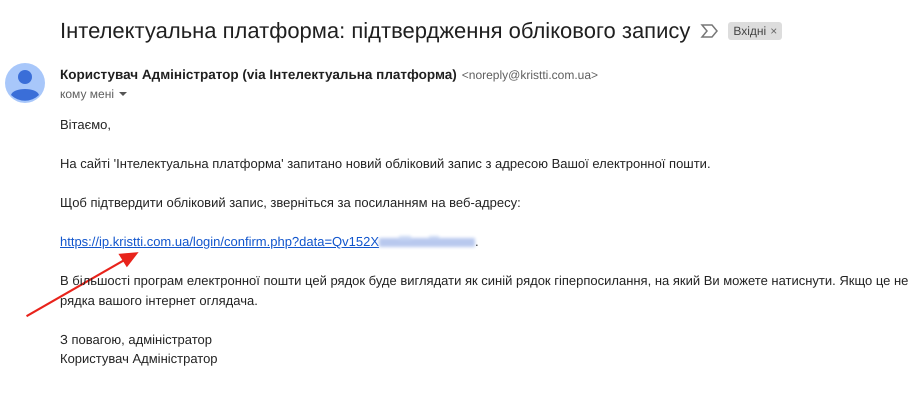  Describe the element at coordinates (749, 31) in the screenshot. I see `label-text: Вхідні` at that location.